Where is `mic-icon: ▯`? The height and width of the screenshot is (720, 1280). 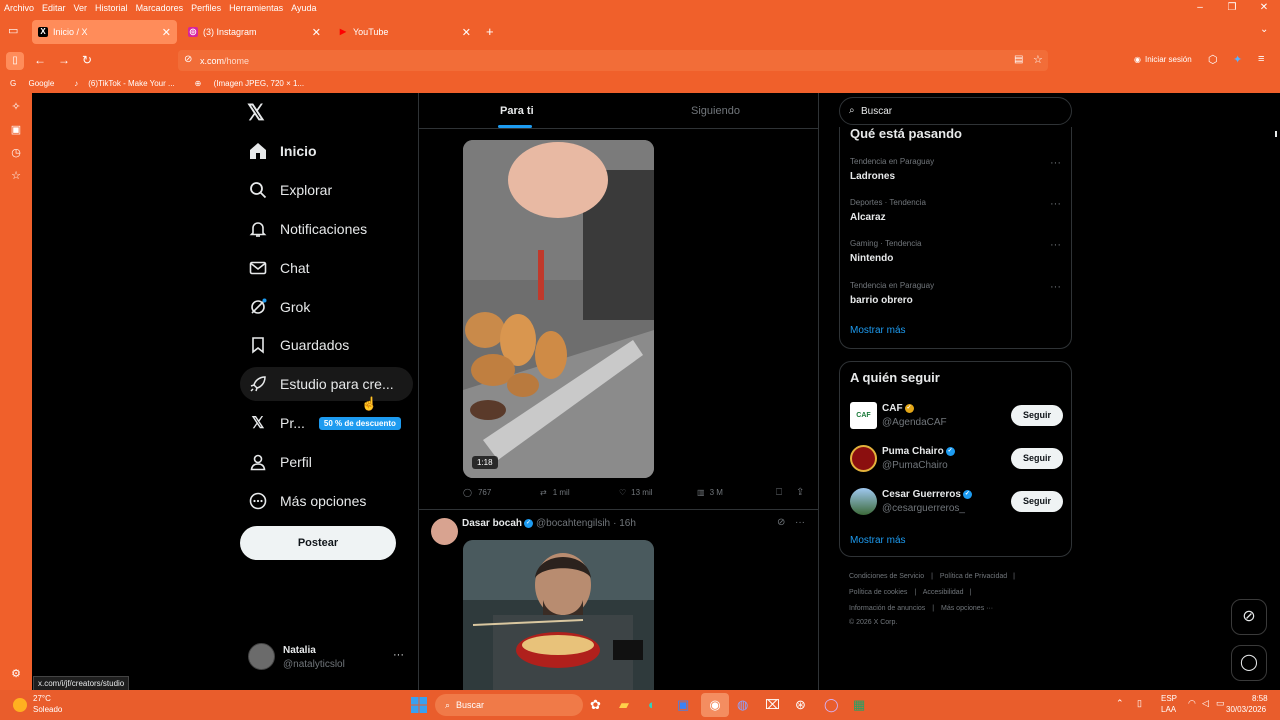
mic-icon: ▯ is located at coordinates (1139, 703).